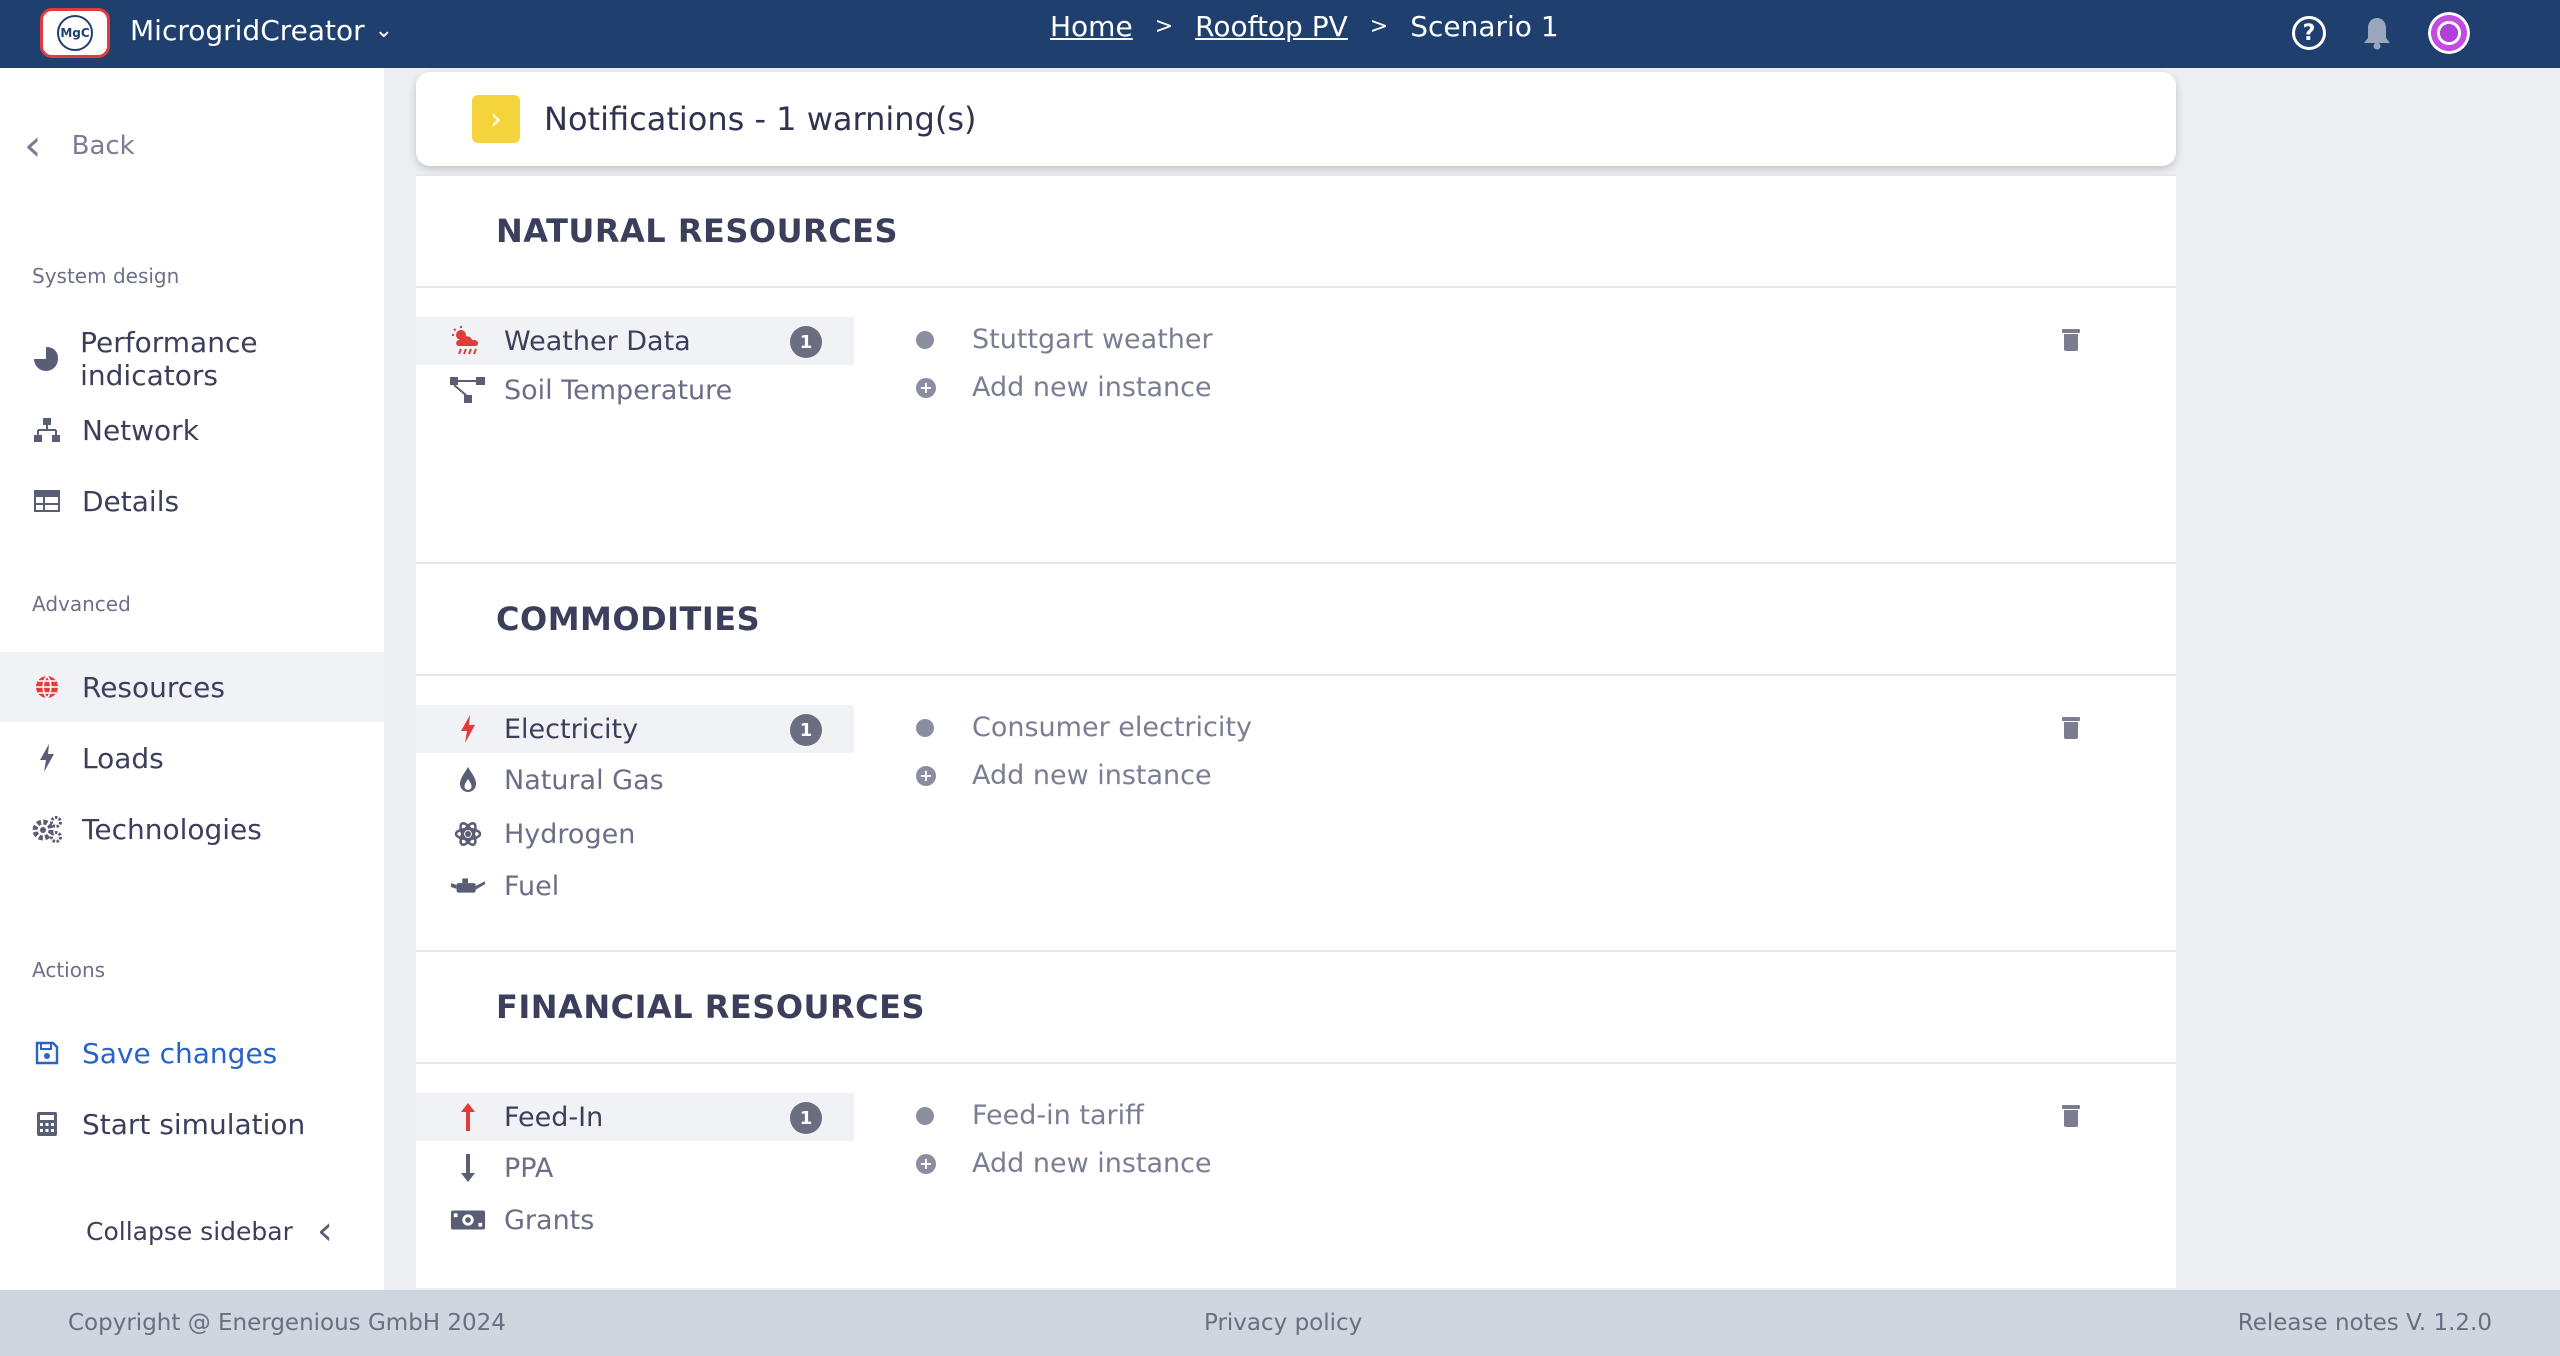 The height and width of the screenshot is (1356, 2560). What do you see at coordinates (468, 390) in the screenshot?
I see `diagram-icon` at bounding box center [468, 390].